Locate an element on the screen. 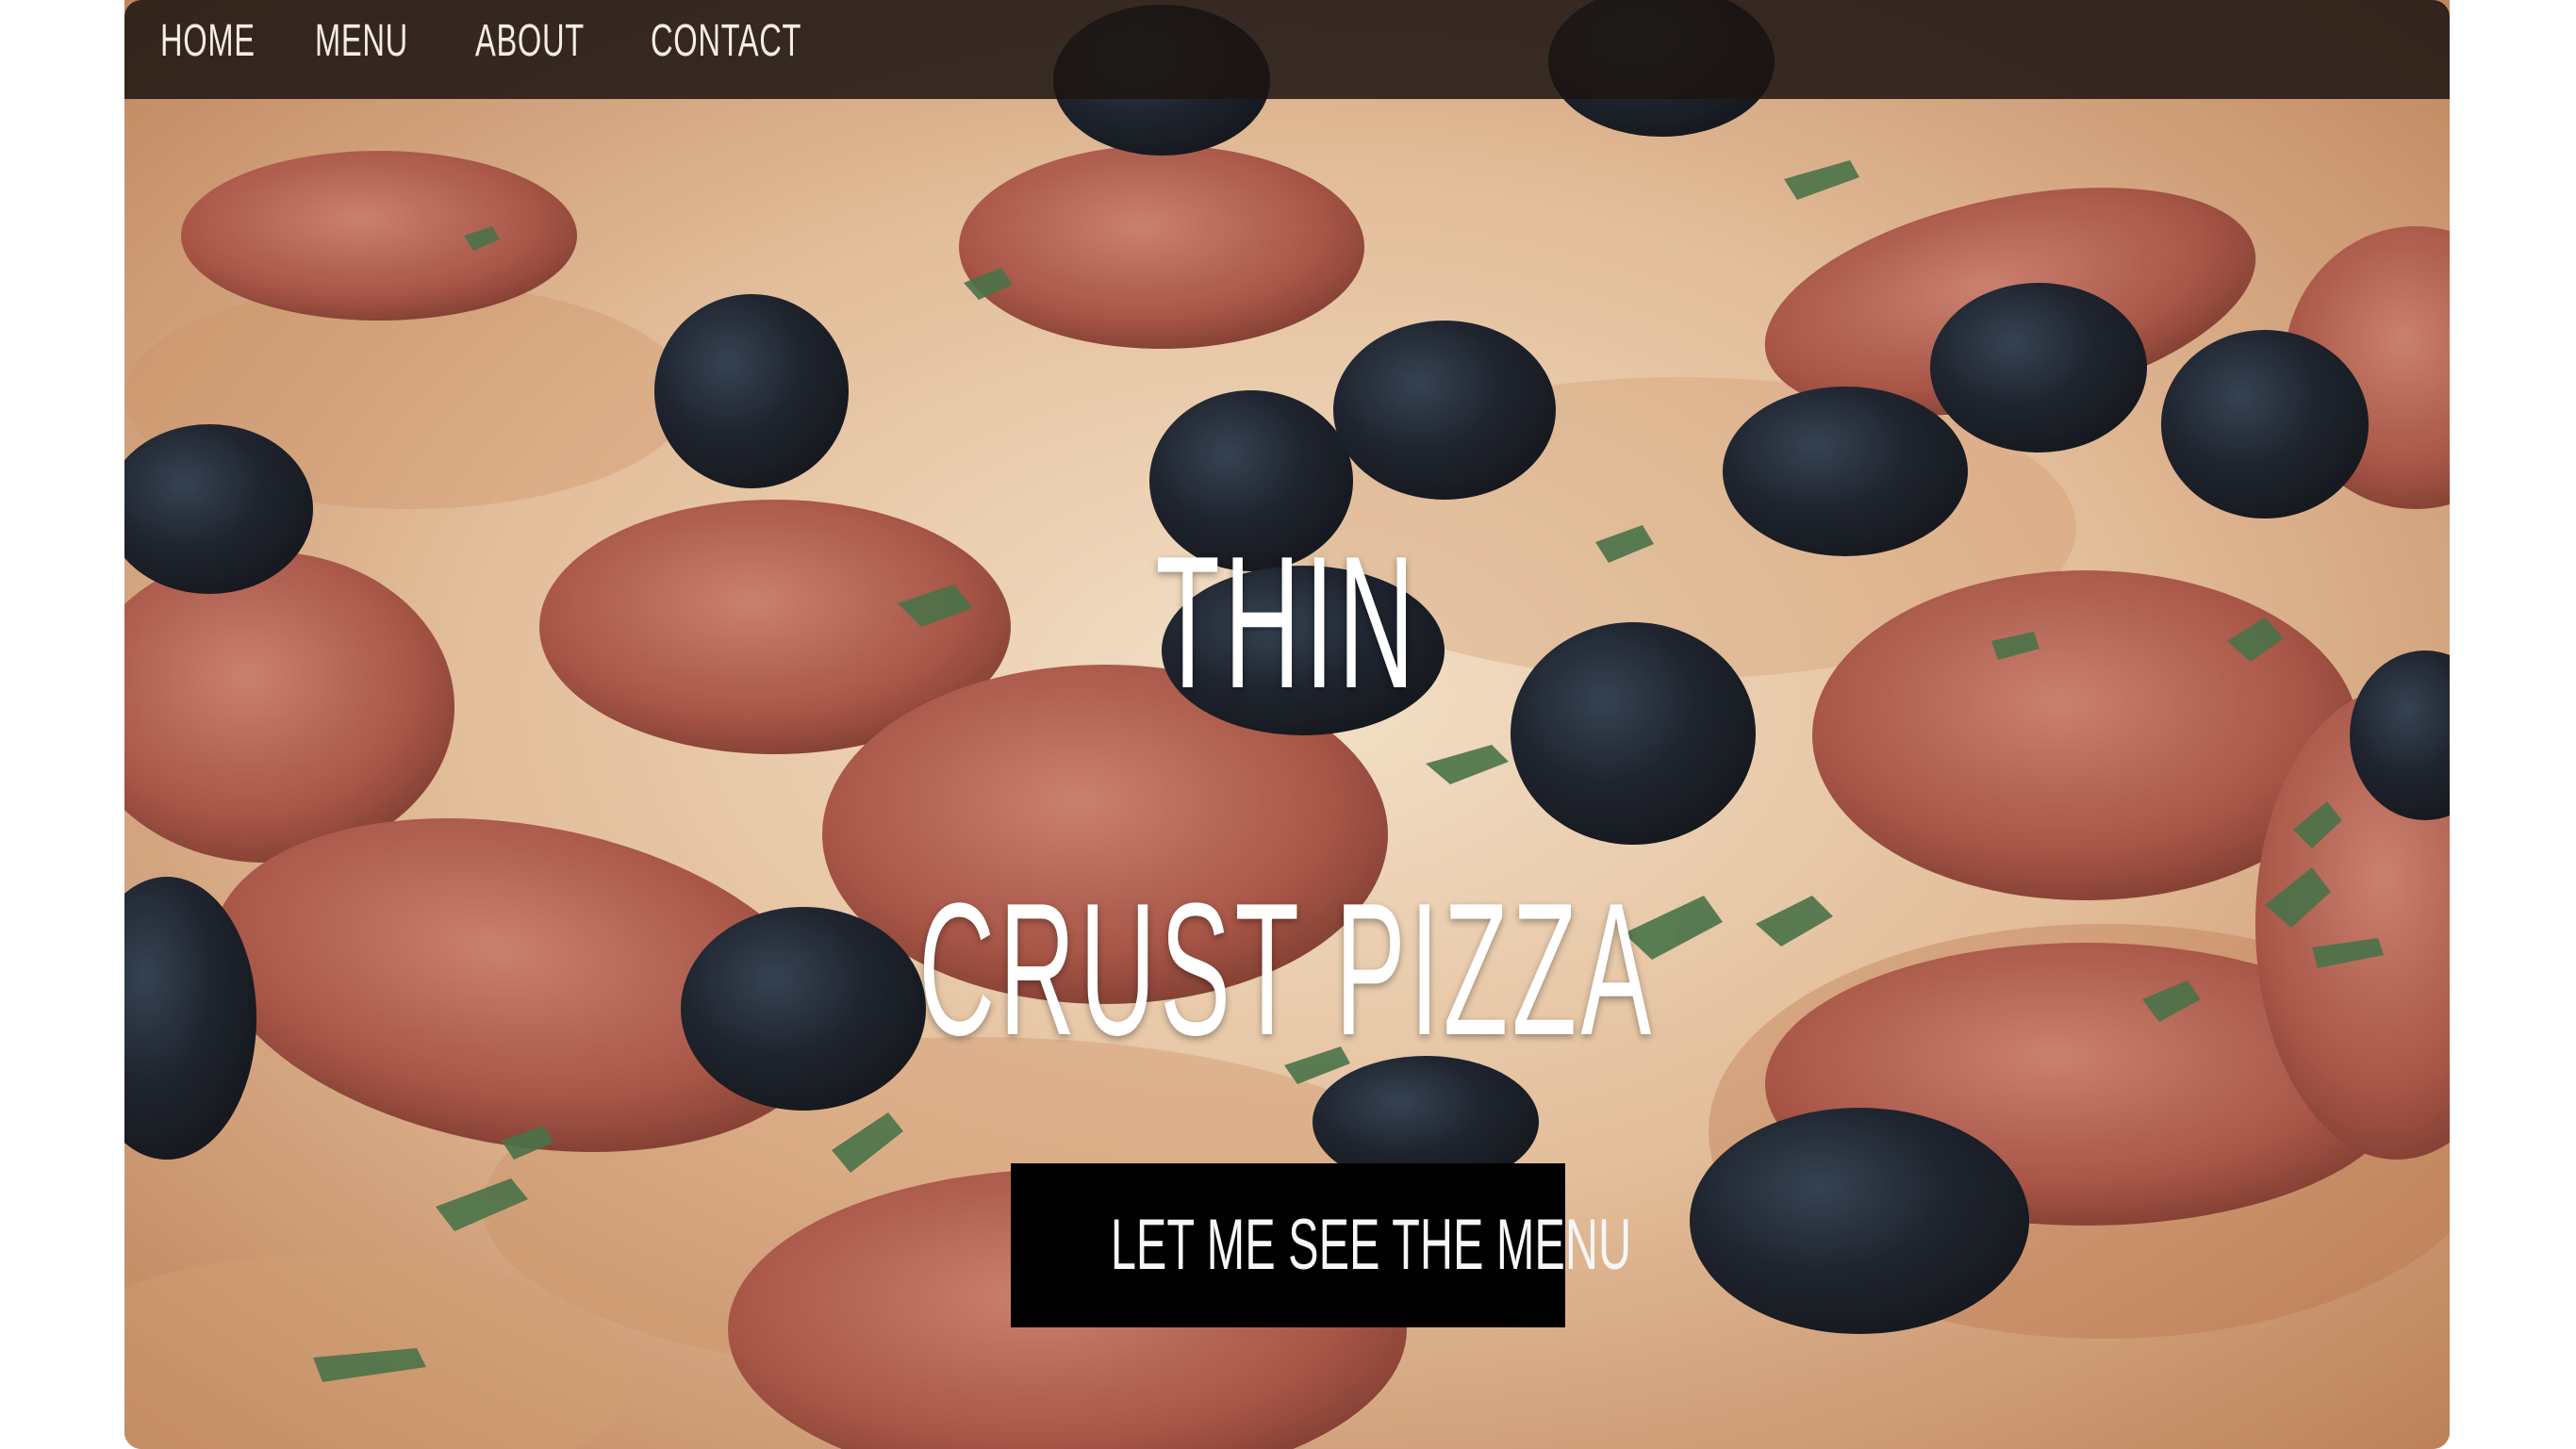 This screenshot has width=2576, height=1449. see-menu-button-label: LET ME SEE THE MENU is located at coordinates (1371, 1245).